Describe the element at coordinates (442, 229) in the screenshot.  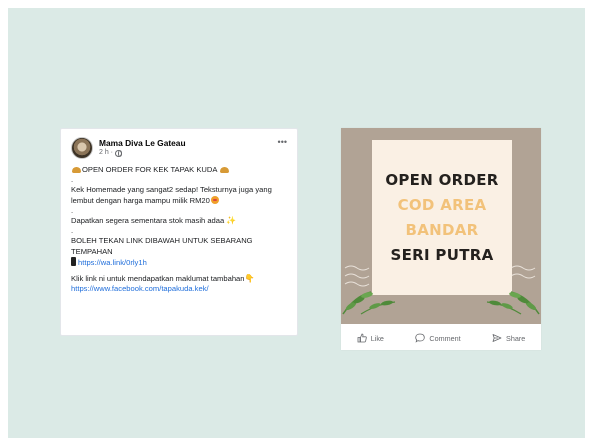
I see `graphic-line: BANDAR` at that location.